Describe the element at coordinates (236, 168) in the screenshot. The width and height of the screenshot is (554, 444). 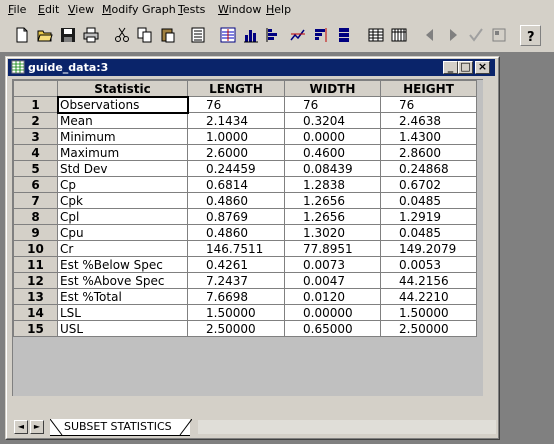
I see `value-cell: 0.24459` at that location.